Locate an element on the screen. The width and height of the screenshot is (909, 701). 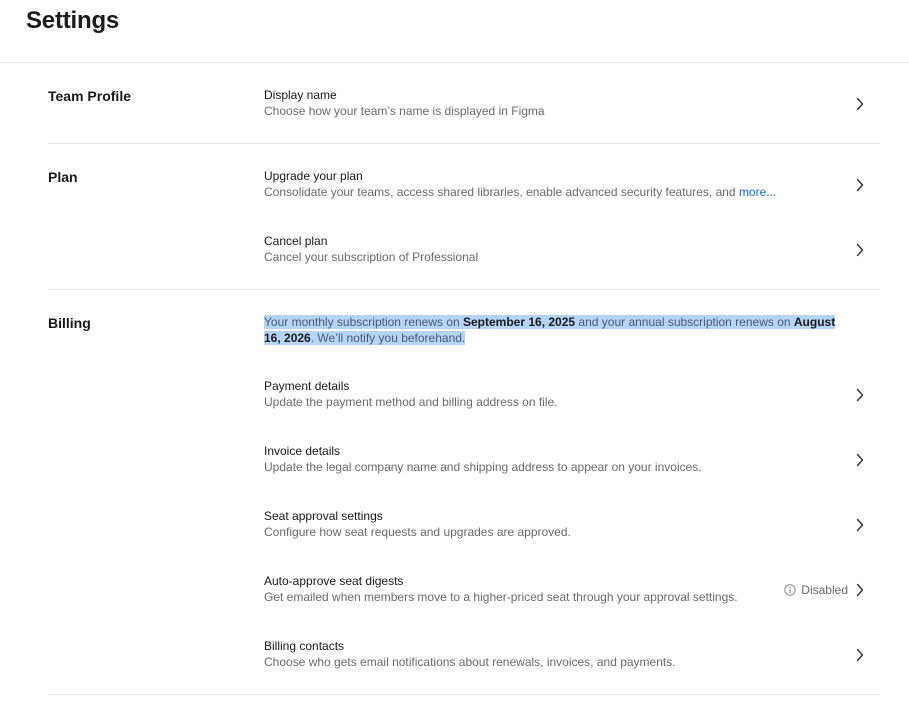
cancel-plan-description: Cancel your subscription of Professional is located at coordinates (371, 257).